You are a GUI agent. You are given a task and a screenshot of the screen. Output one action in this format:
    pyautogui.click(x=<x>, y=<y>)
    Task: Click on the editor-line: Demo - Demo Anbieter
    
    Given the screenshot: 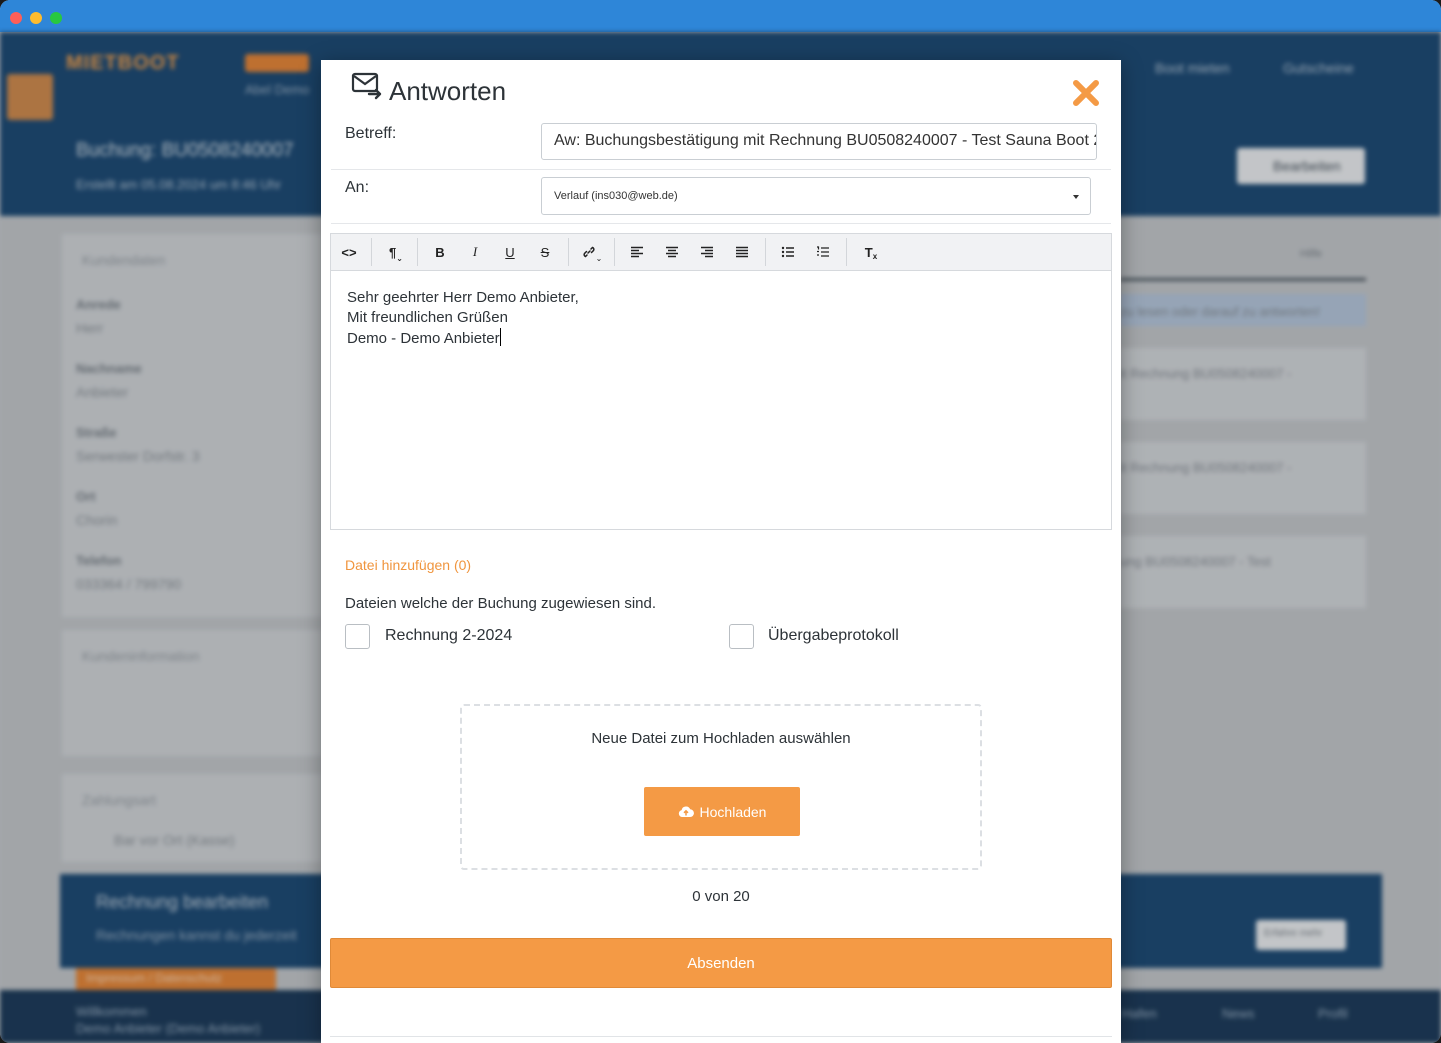 What is the action you would take?
    pyautogui.click(x=423, y=338)
    